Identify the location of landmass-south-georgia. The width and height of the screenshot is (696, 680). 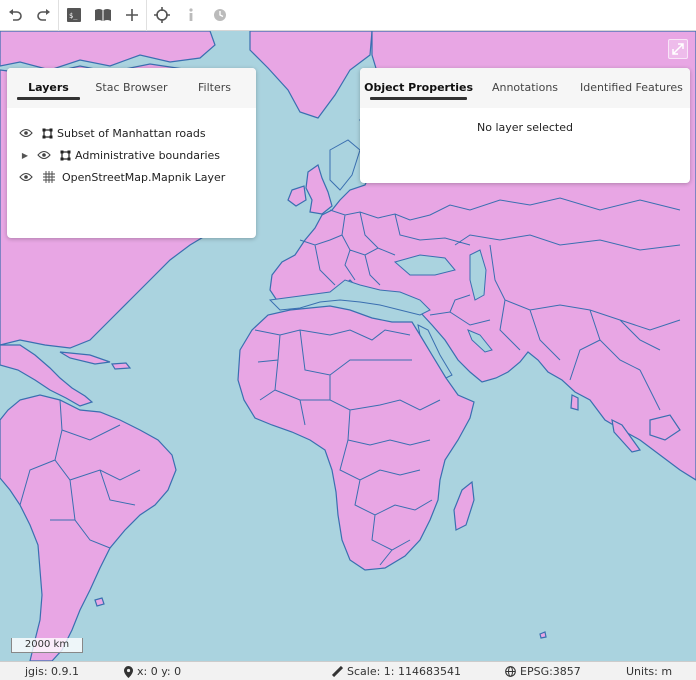
(543, 635).